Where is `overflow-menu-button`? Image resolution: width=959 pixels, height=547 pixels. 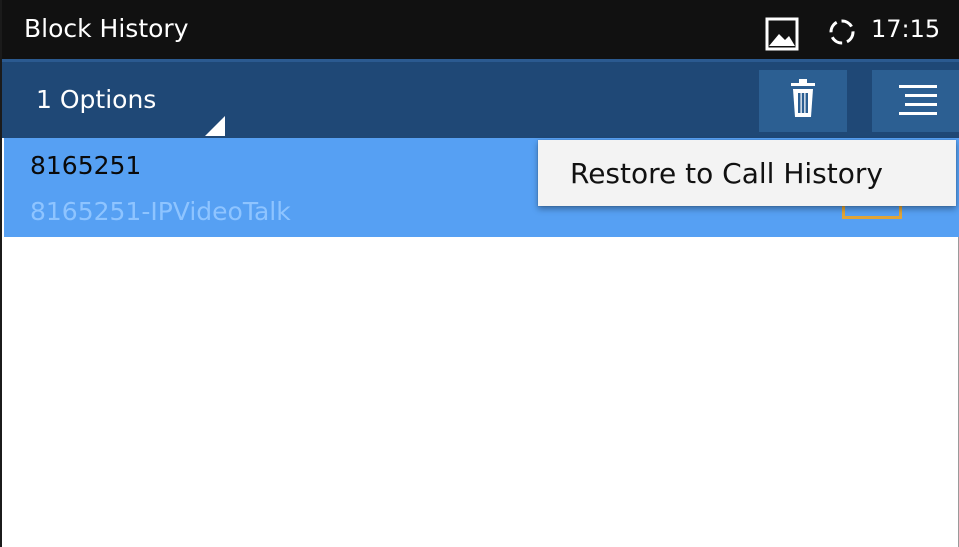 overflow-menu-button is located at coordinates (915, 101).